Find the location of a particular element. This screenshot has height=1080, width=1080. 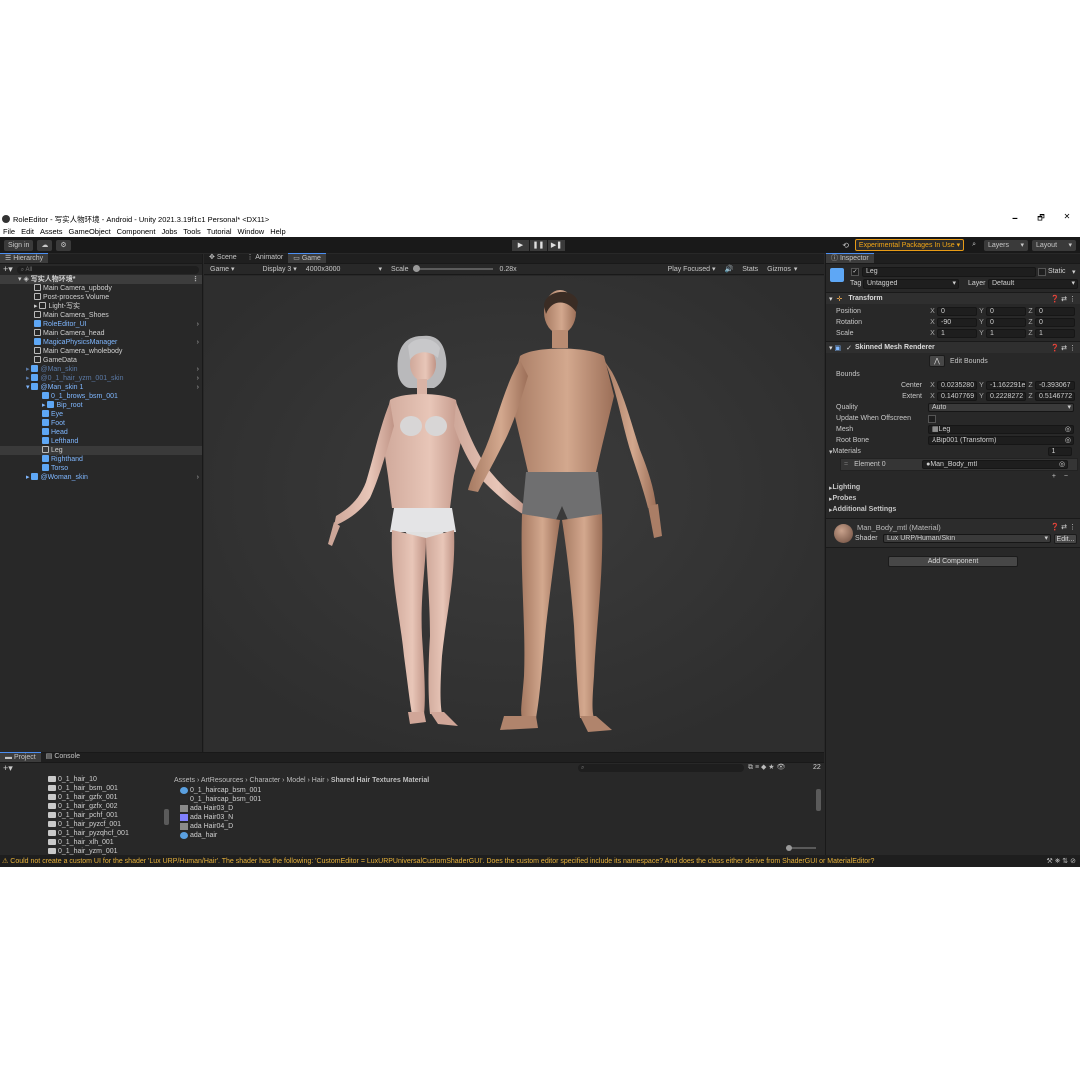

hierarchy-item: RoleEditor_UI › is located at coordinates (101, 324).